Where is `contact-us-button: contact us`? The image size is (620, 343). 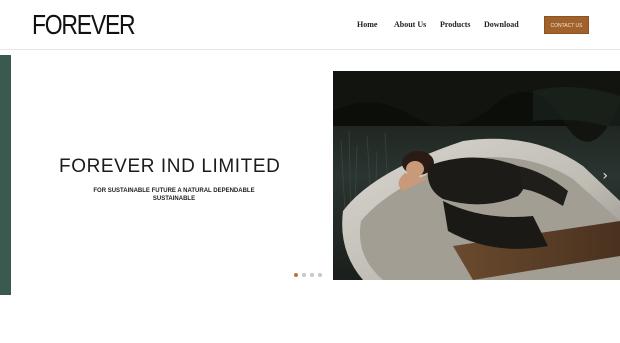
contact-us-button: contact us is located at coordinates (566, 25).